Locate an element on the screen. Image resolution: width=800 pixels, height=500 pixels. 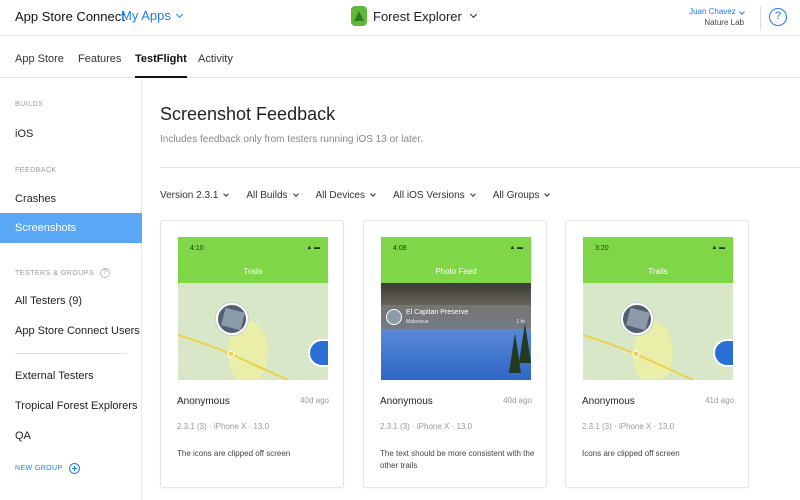
sidebar-item-qa: QA is located at coordinates (71, 436).